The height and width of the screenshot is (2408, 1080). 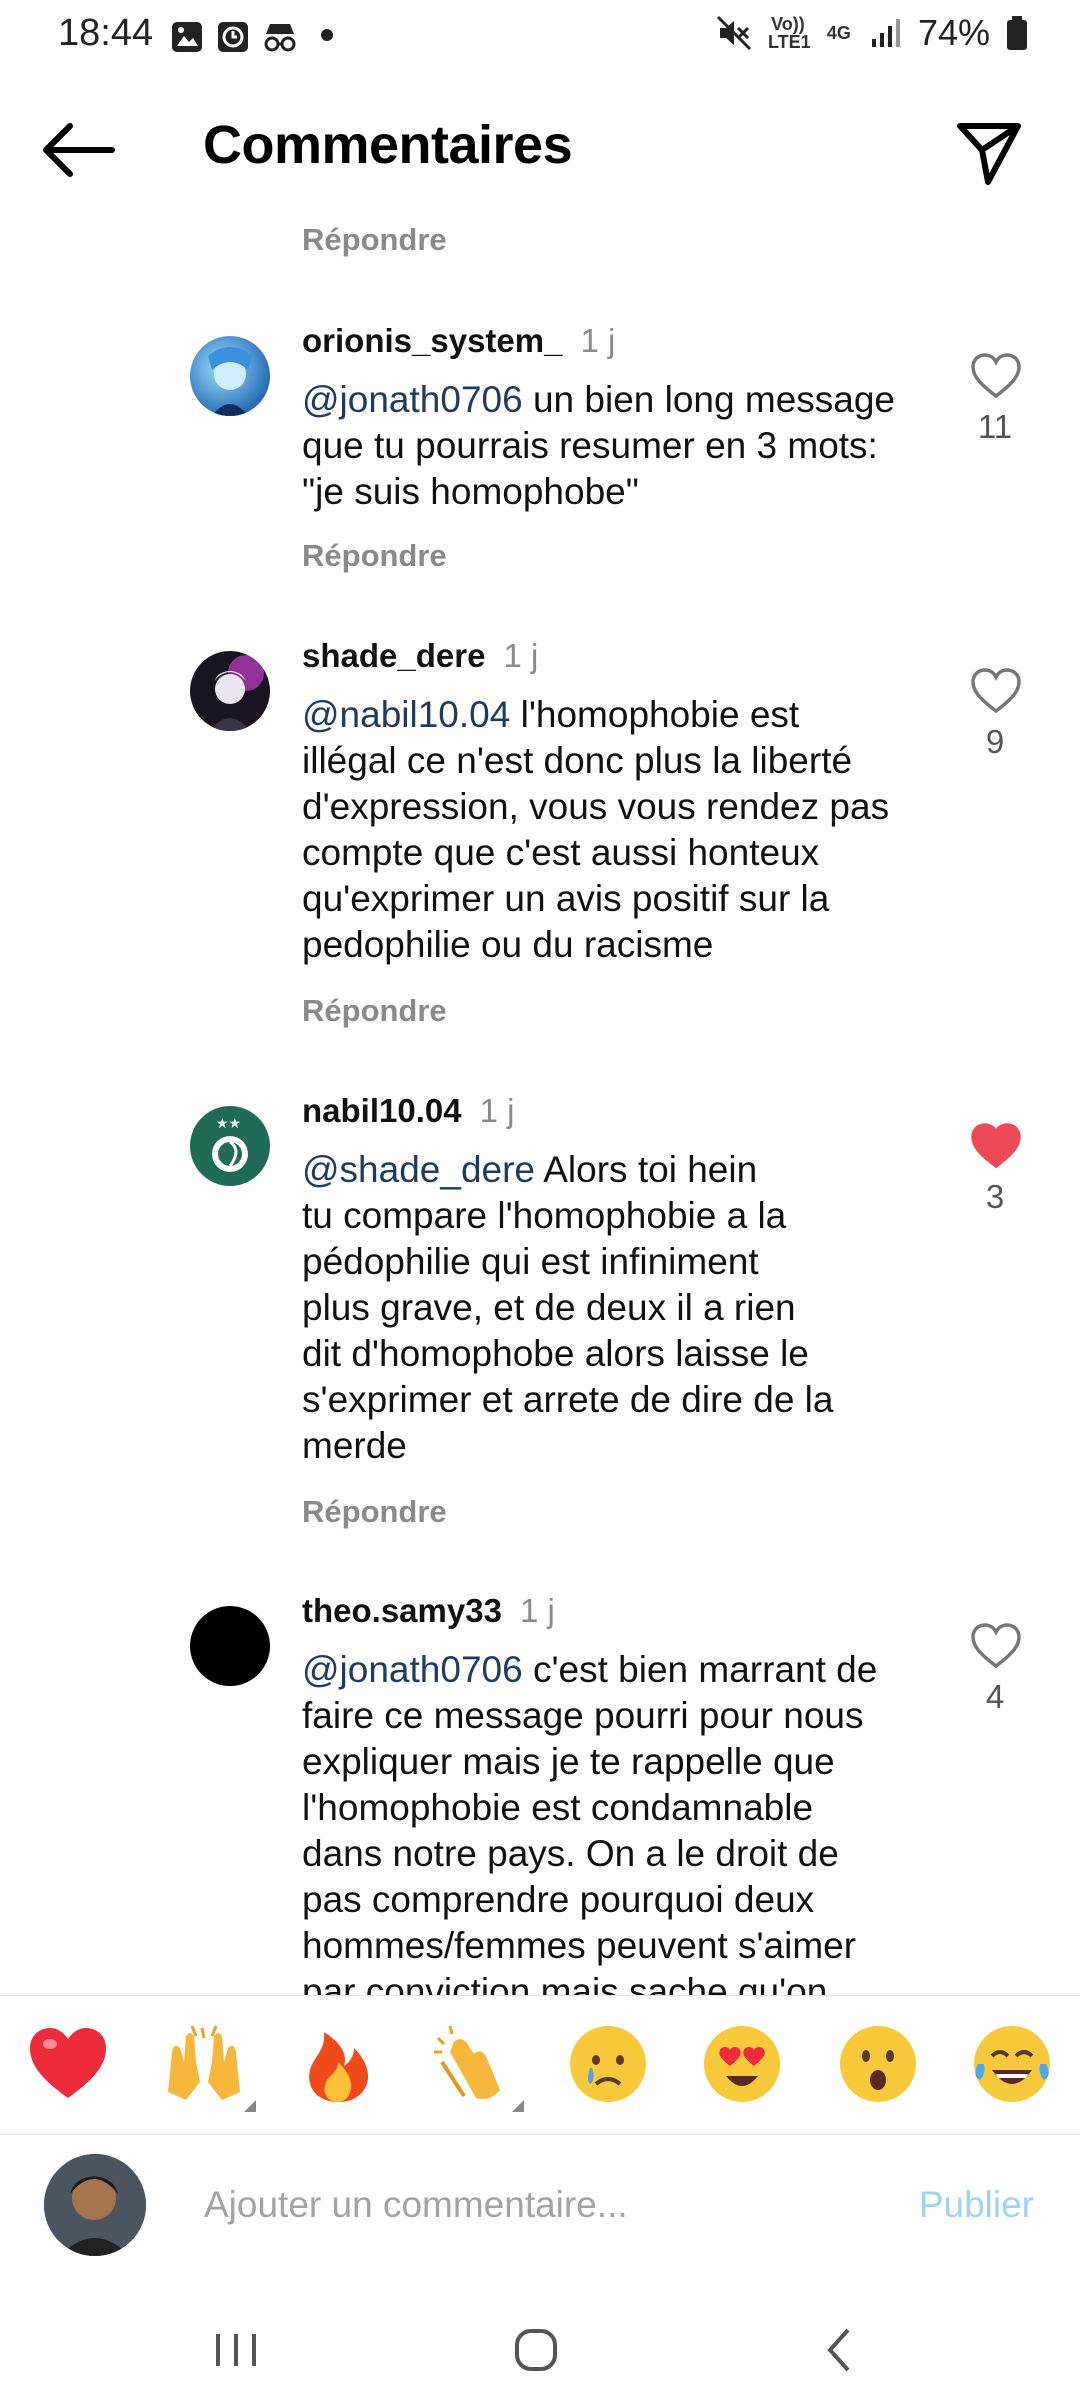 I want to click on comment-line: un bien long message, so click(x=708, y=399).